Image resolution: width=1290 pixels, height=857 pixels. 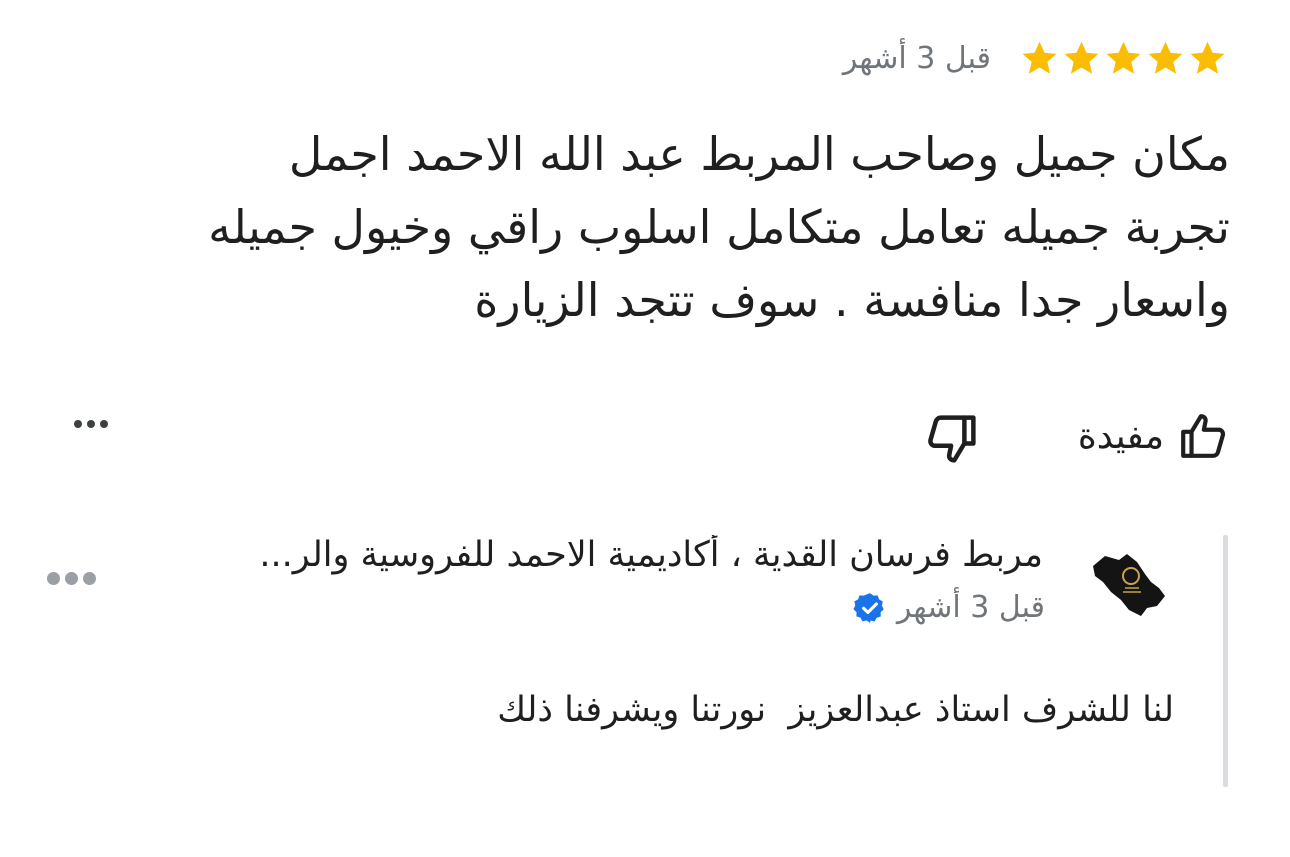 I want to click on helpful-label: مفيدة, so click(x=1120, y=436).